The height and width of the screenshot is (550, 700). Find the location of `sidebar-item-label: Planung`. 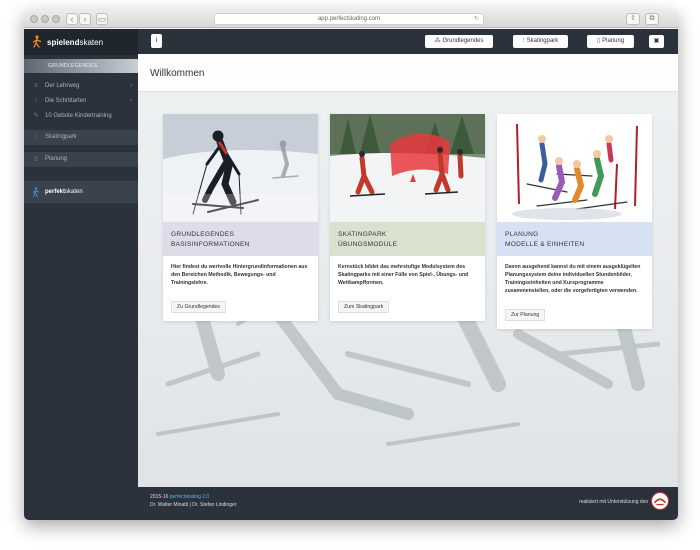

sidebar-item-label: Planung is located at coordinates (56, 159).